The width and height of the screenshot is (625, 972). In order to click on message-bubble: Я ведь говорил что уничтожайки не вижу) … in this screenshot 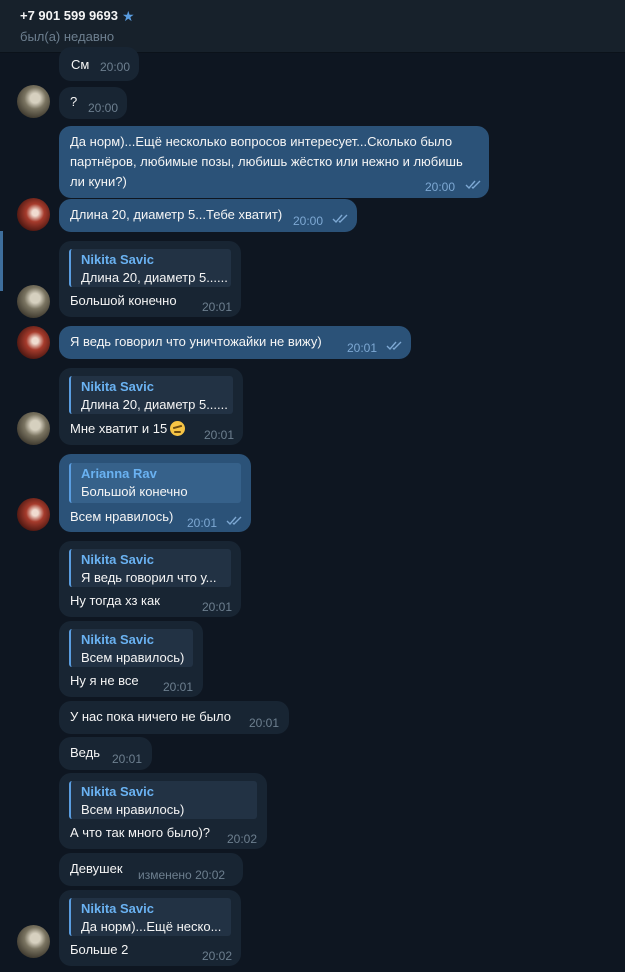, I will do `click(235, 342)`.